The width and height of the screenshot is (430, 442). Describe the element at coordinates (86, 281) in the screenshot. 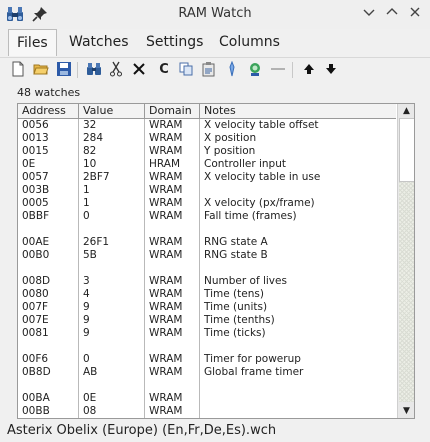

I see `cell-value: 3` at that location.